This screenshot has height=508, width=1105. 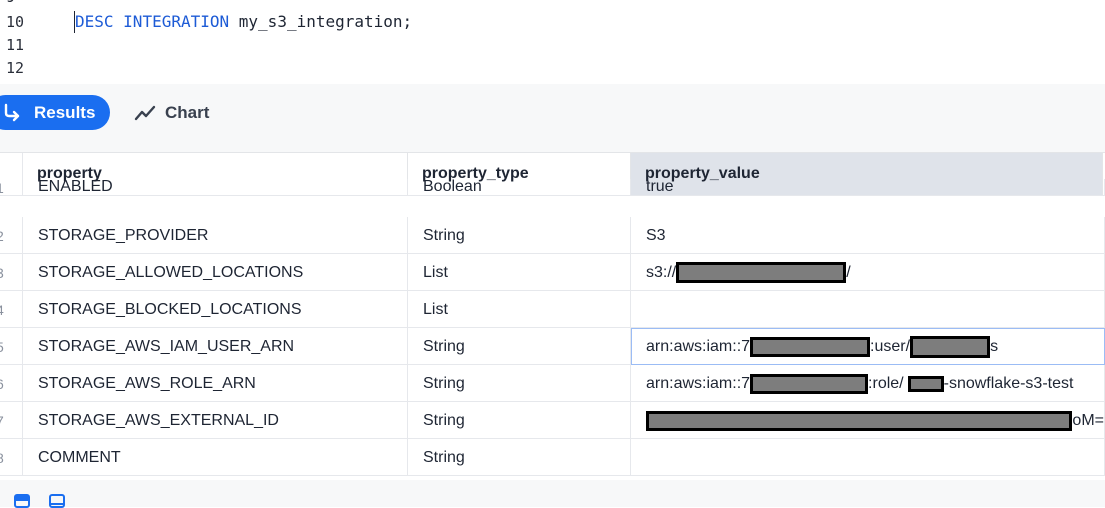 I want to click on row-index: 8, so click(x=4, y=457).